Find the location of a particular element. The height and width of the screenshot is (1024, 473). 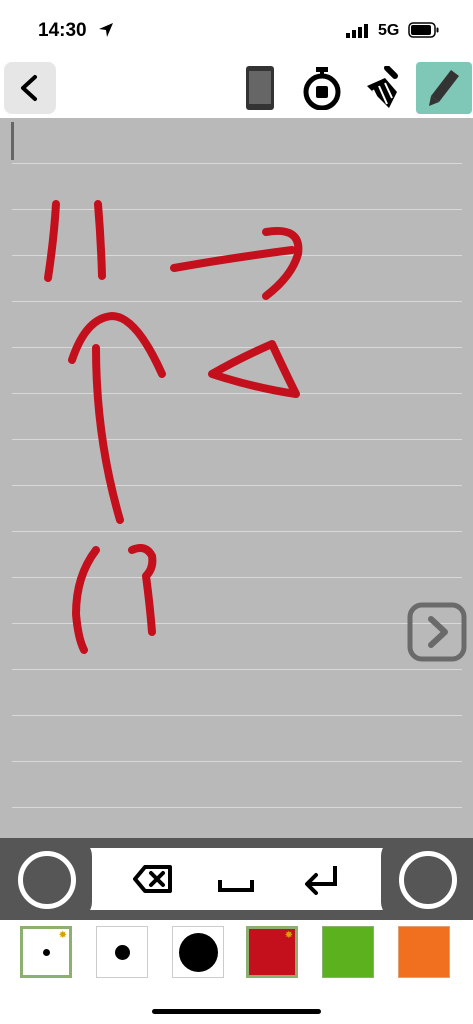

space-button is located at coordinates (236, 879).